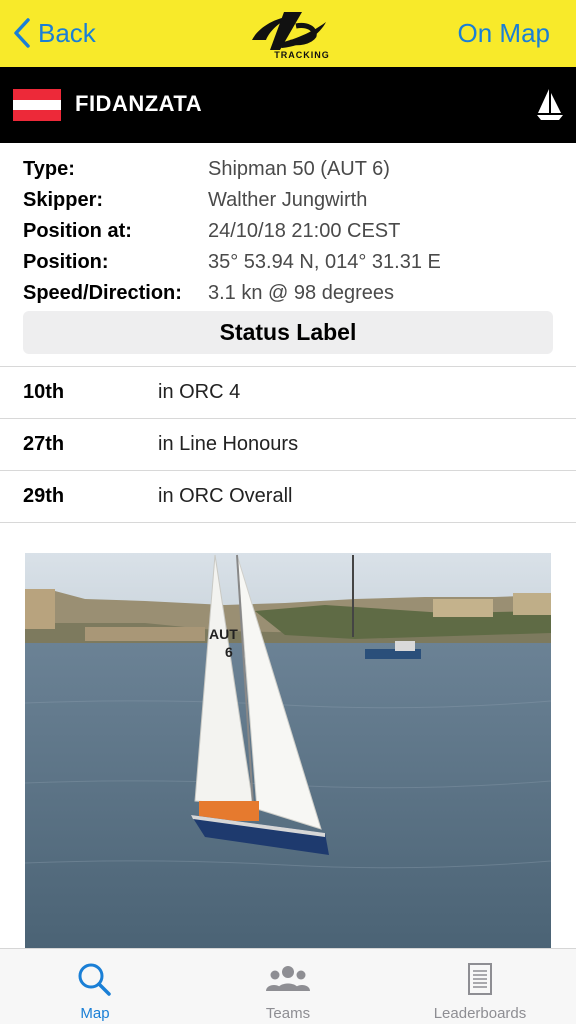 The width and height of the screenshot is (576, 1024). Describe the element at coordinates (301, 293) in the screenshot. I see `info-value: 3.1 kn @ 98 degrees` at that location.